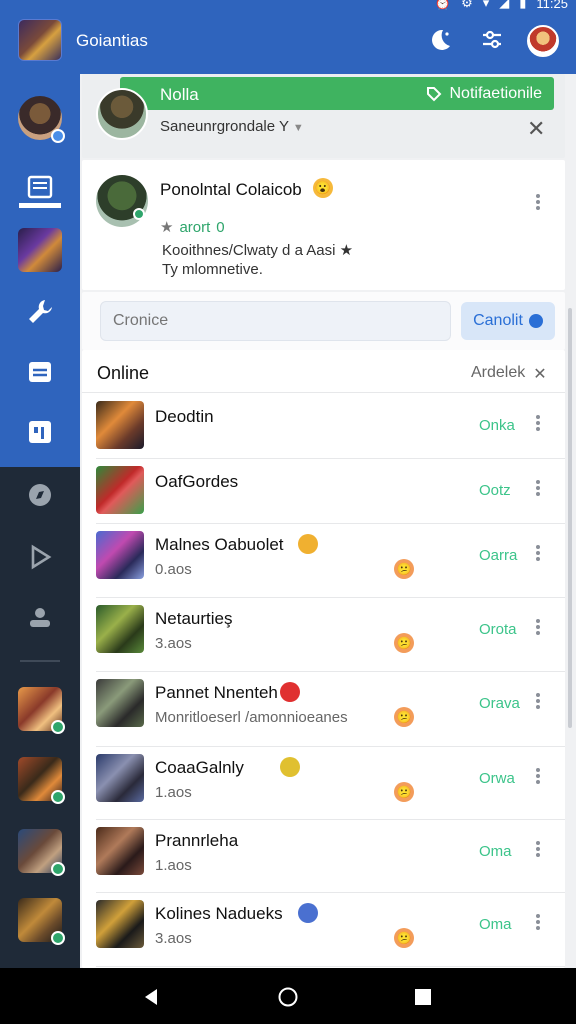 This screenshot has width=576, height=1024. I want to click on battery-icon: ▮, so click(523, 5).